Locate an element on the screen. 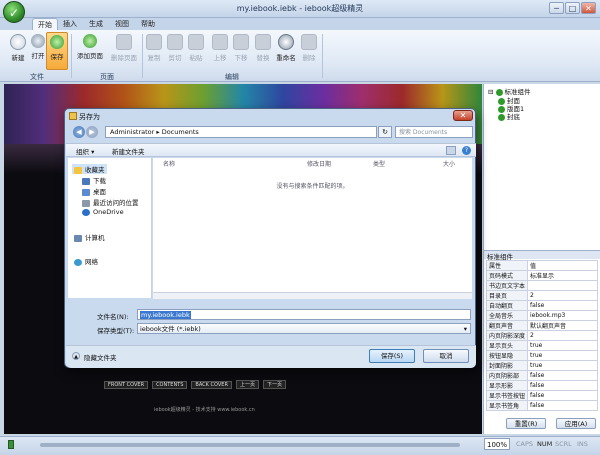  column-header-type: 类型 is located at coordinates (379, 163).